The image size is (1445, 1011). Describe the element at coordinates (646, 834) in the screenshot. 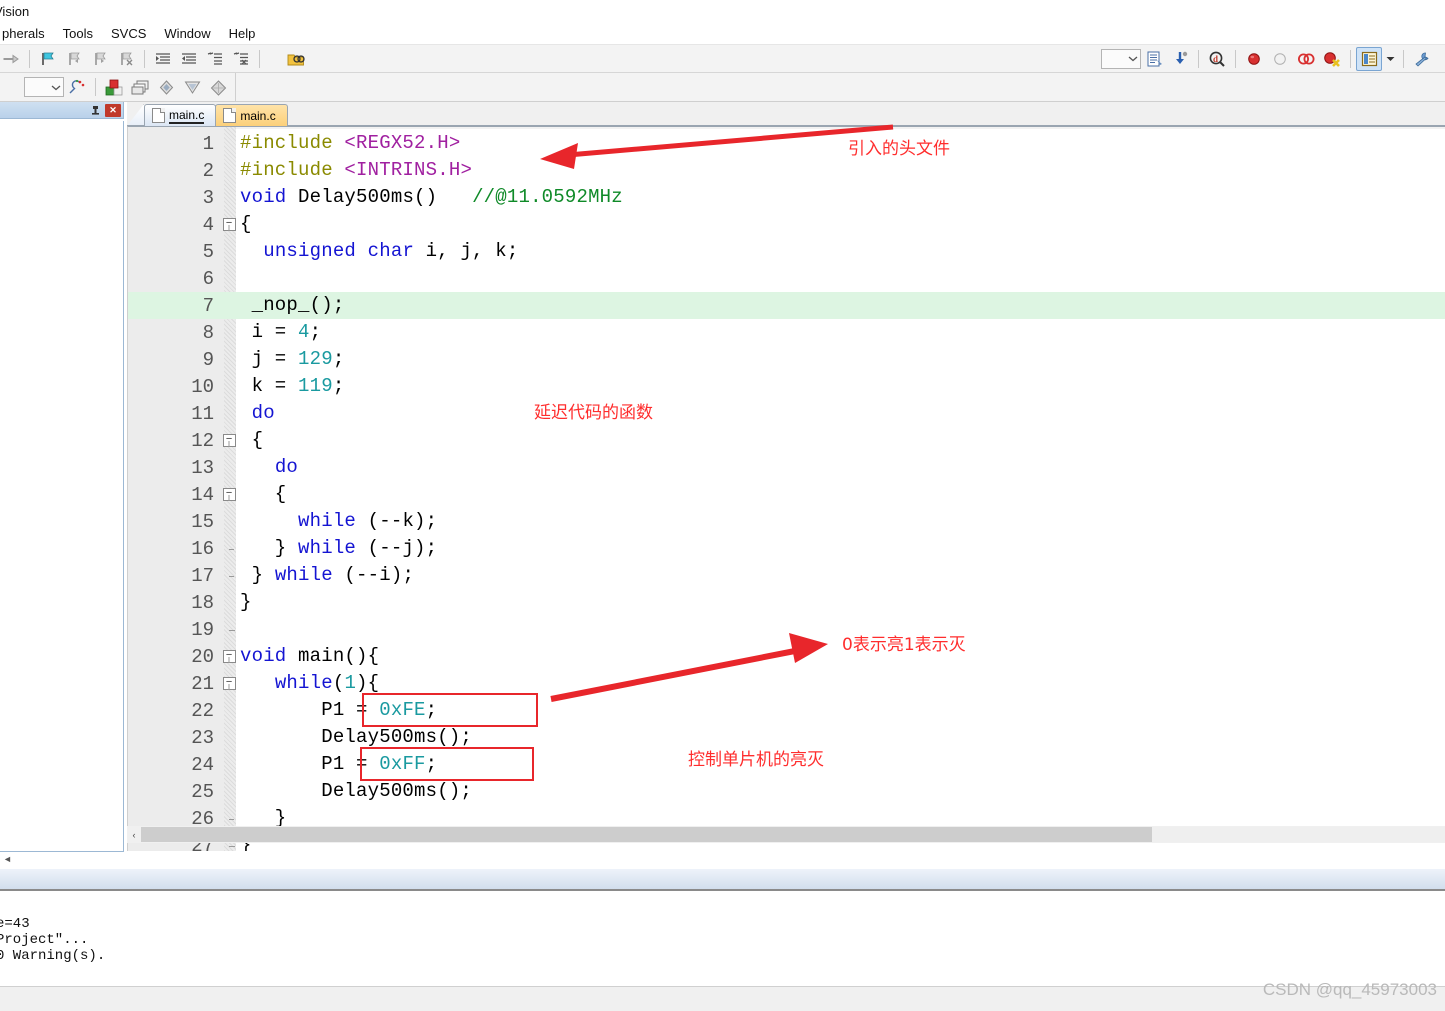

I see `scrollbar-thumb` at that location.